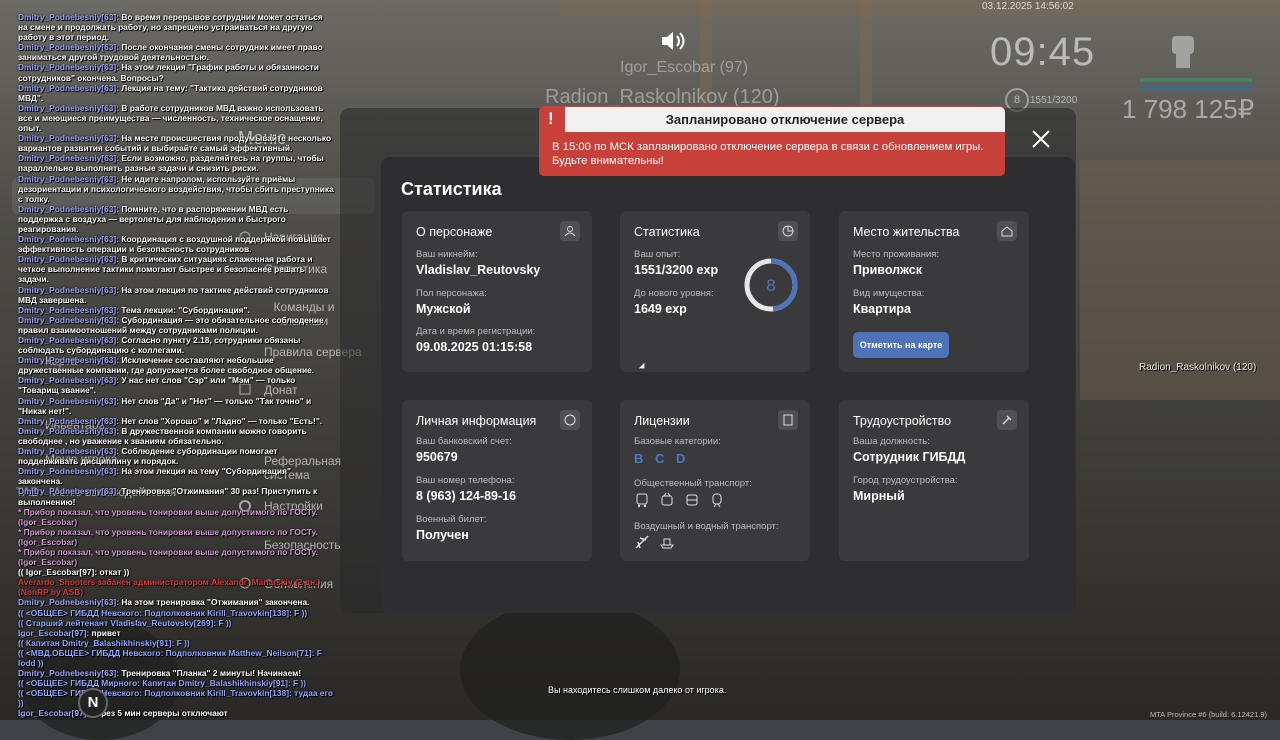  Describe the element at coordinates (770, 285) in the screenshot. I see `level-value: 8` at that location.